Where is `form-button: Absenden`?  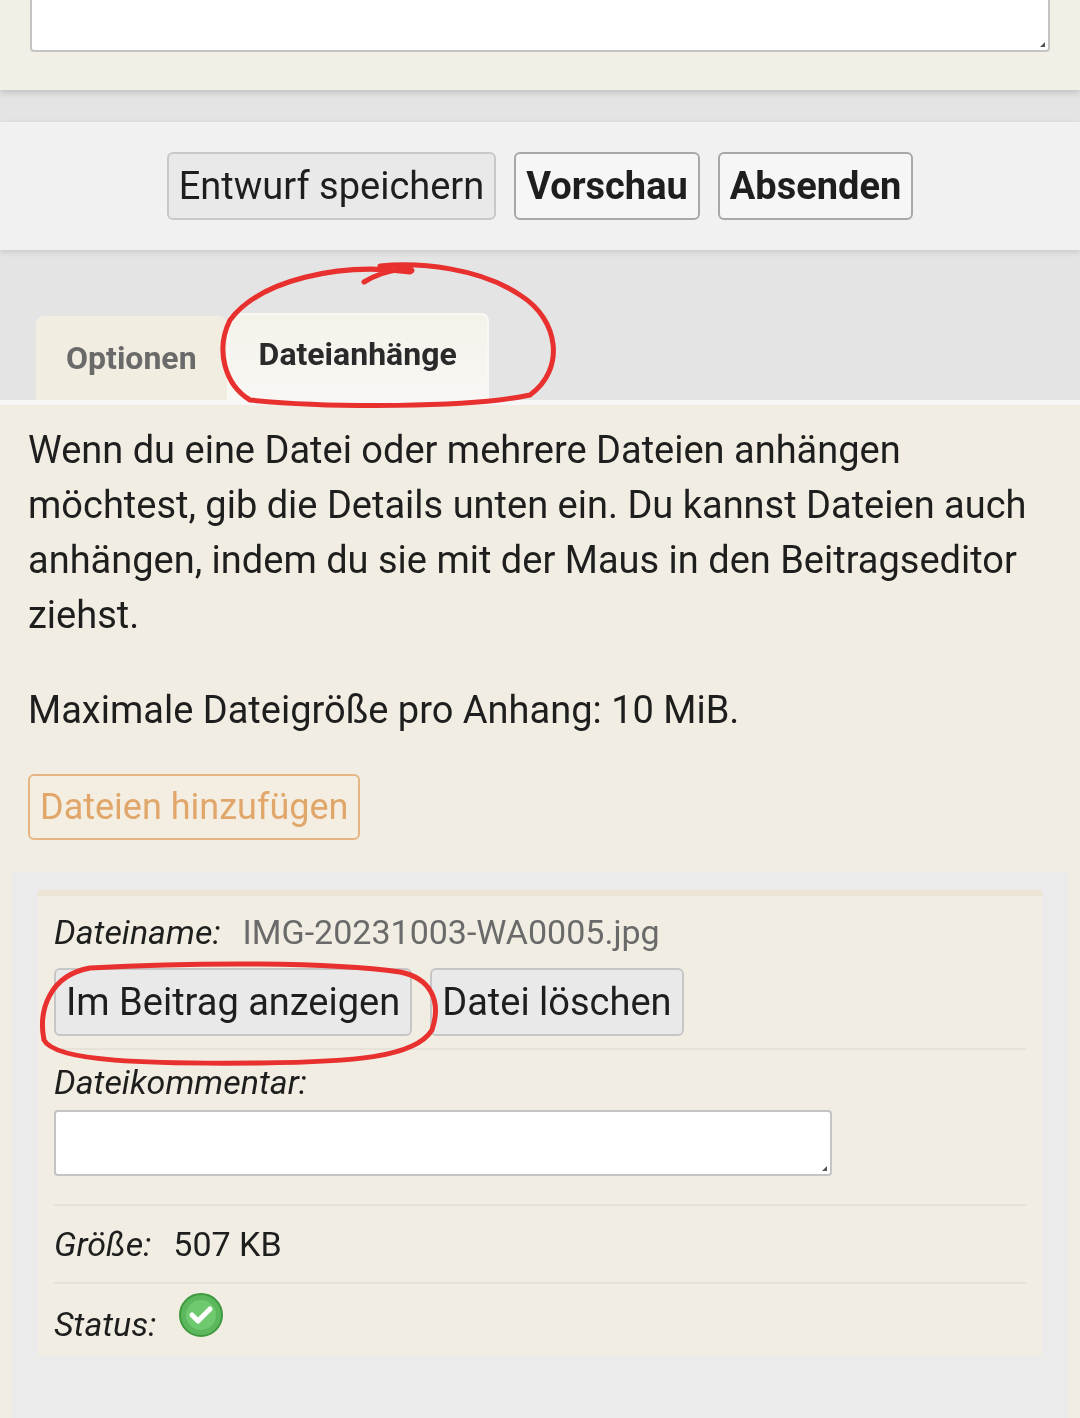
form-button: Absenden is located at coordinates (815, 186).